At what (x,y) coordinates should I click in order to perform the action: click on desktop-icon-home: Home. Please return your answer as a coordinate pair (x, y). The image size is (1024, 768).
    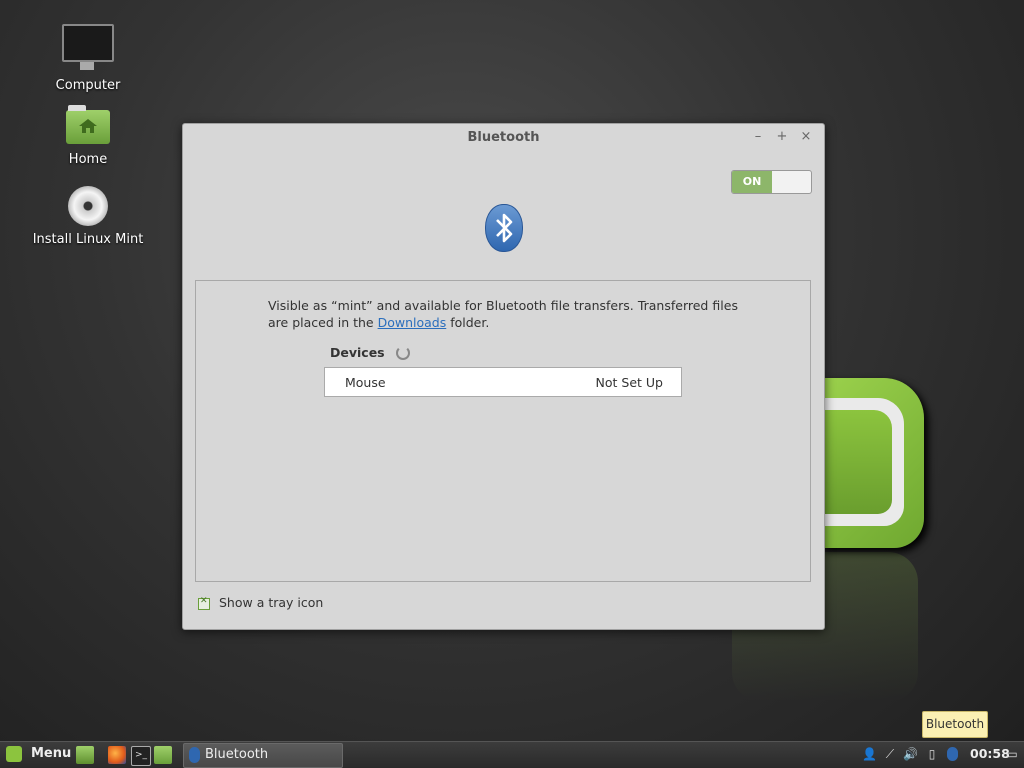
    Looking at the image, I should click on (88, 136).